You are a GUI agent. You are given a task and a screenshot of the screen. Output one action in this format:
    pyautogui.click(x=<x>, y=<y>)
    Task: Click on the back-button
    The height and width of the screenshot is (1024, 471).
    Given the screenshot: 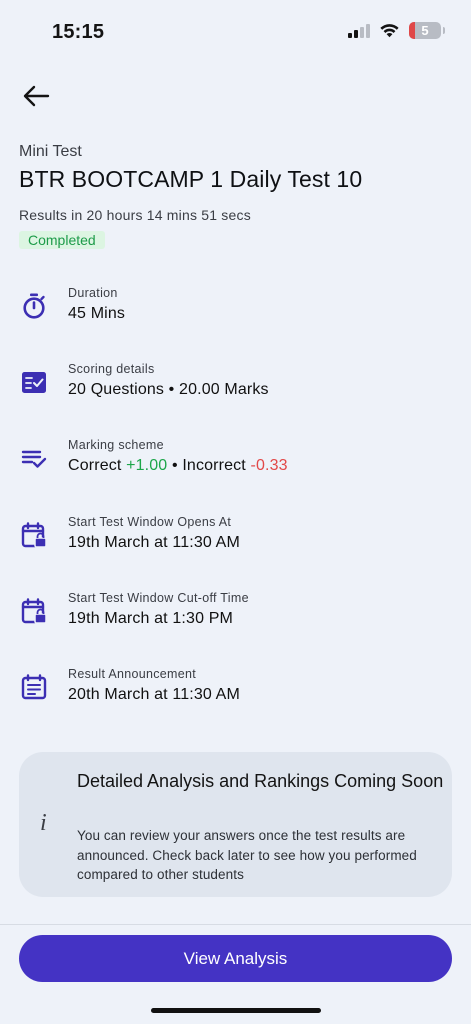 What is the action you would take?
    pyautogui.click(x=36, y=96)
    